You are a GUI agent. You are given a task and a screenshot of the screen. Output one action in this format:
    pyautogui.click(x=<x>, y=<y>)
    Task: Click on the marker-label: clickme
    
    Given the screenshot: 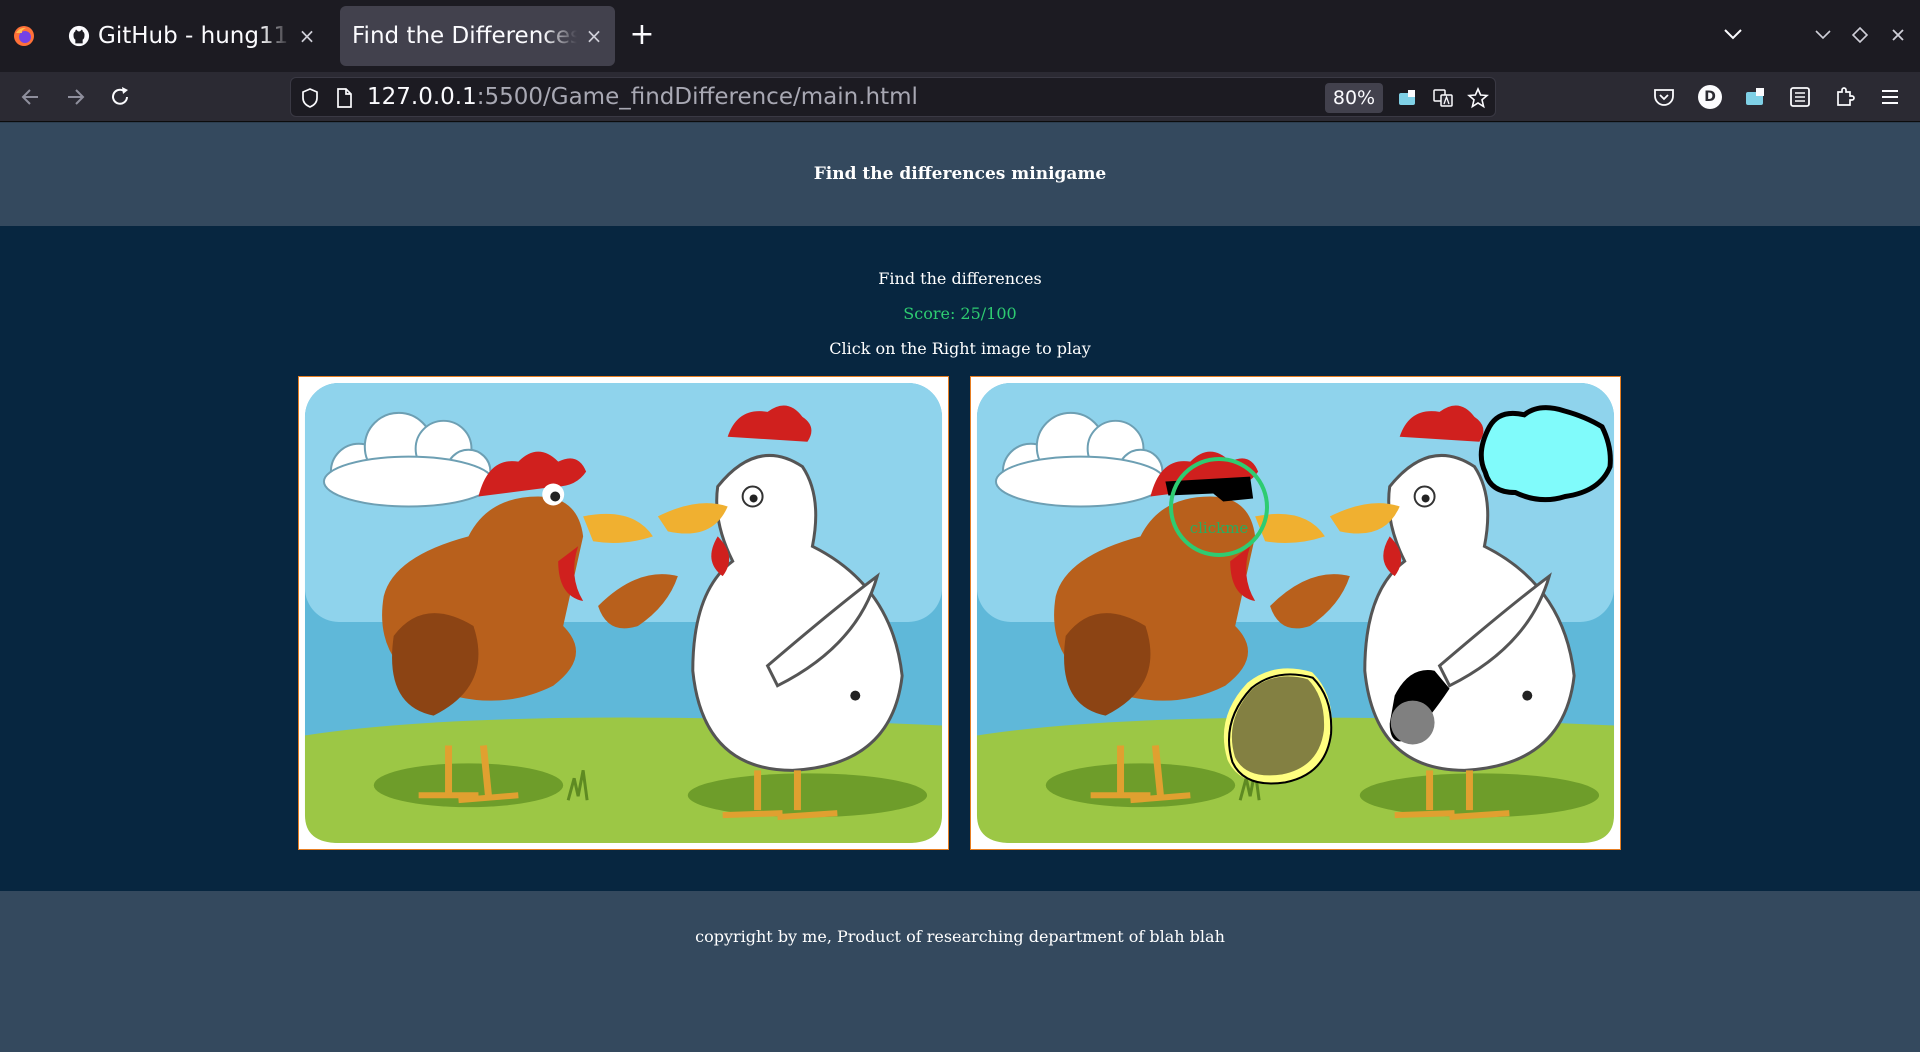 What is the action you would take?
    pyautogui.click(x=1219, y=528)
    